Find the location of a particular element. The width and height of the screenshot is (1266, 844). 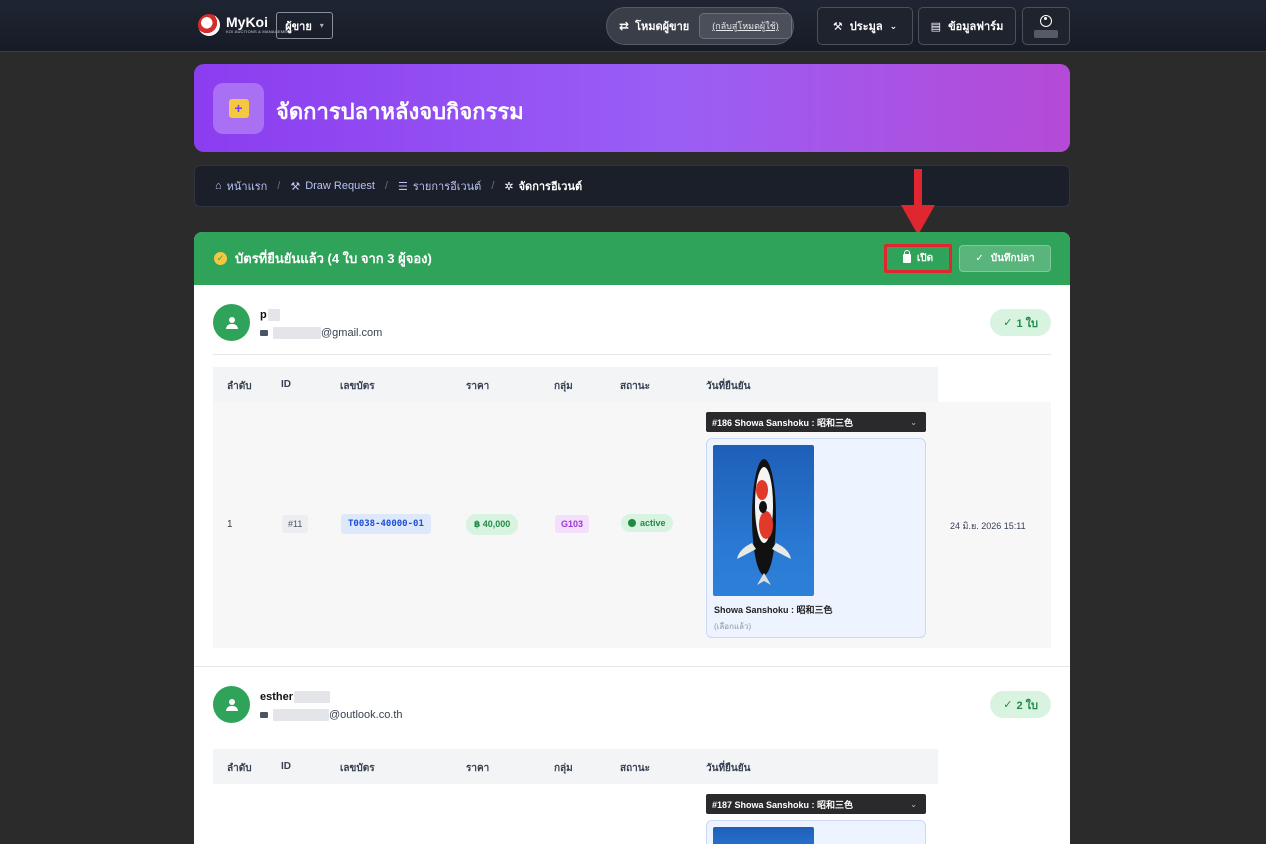

annotation-arrow-icon is located at coordinates (918, 202).